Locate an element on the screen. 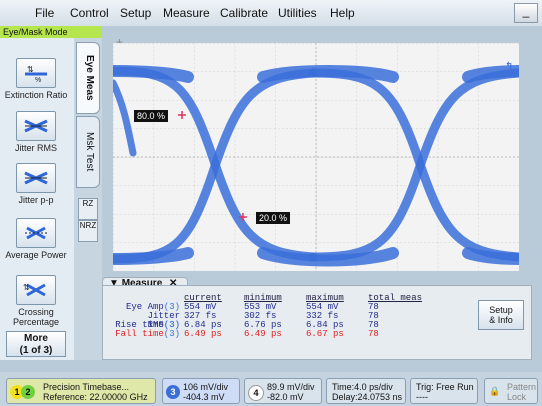  tool-jitter-rms: Jitter RMS is located at coordinates (36, 132).